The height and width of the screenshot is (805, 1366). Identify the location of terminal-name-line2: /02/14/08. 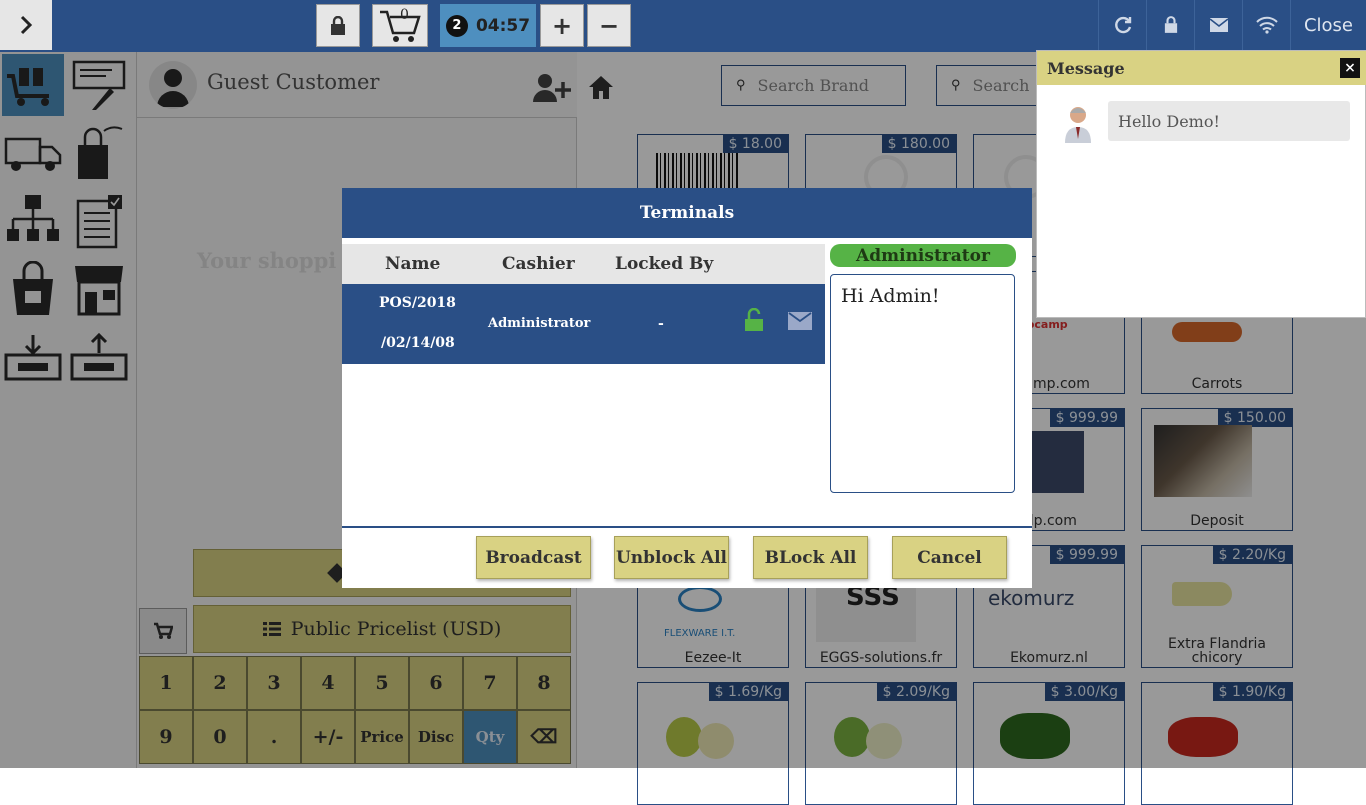
(418, 343).